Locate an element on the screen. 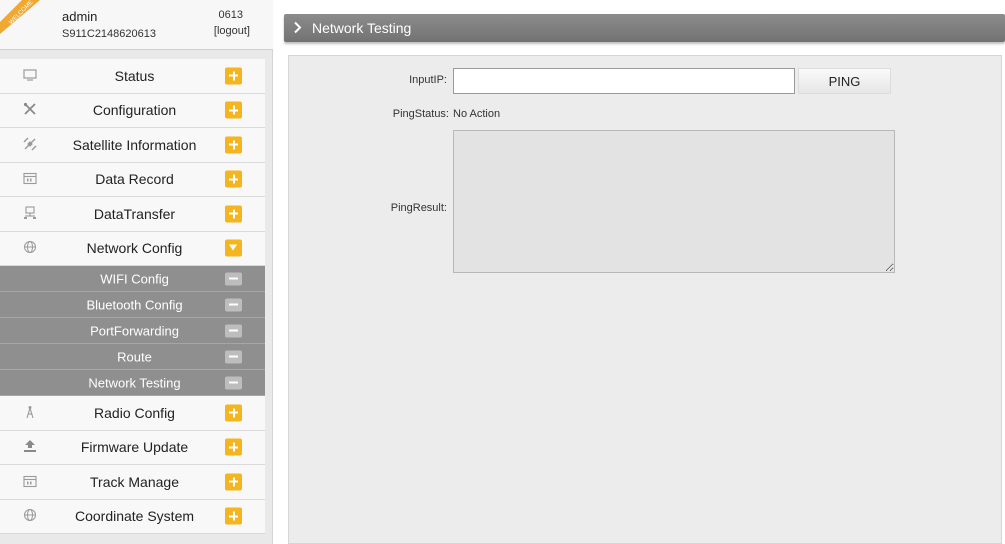 The image size is (1005, 544). page-title: Network Testing is located at coordinates (362, 28).